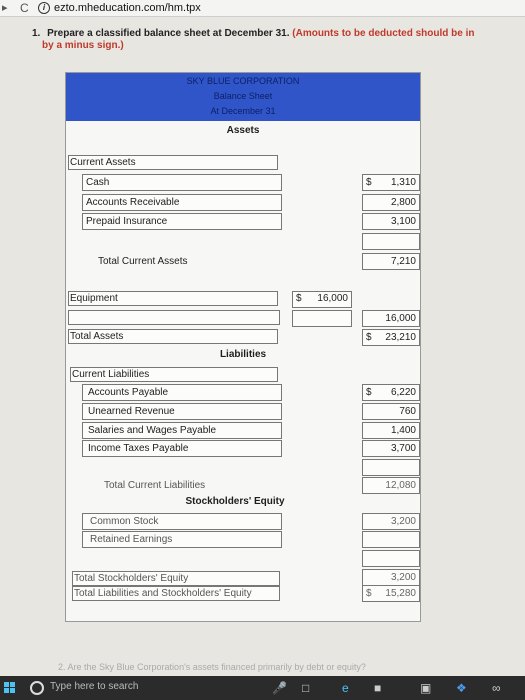  What do you see at coordinates (128, 392) in the screenshot?
I see `ap-label: Accounts Payable` at bounding box center [128, 392].